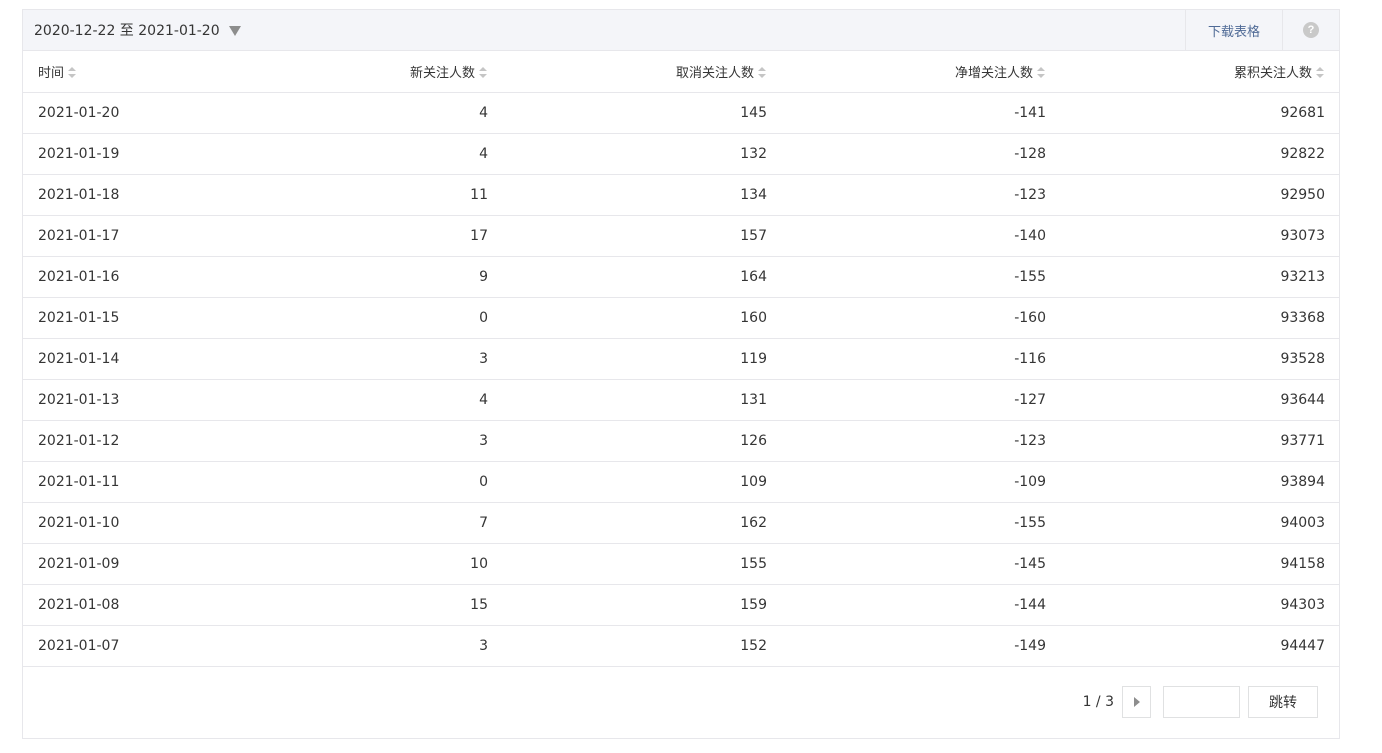 The height and width of the screenshot is (753, 1382). Describe the element at coordinates (920, 72) in the screenshot. I see `column-header-3: 净增关注人数` at that location.